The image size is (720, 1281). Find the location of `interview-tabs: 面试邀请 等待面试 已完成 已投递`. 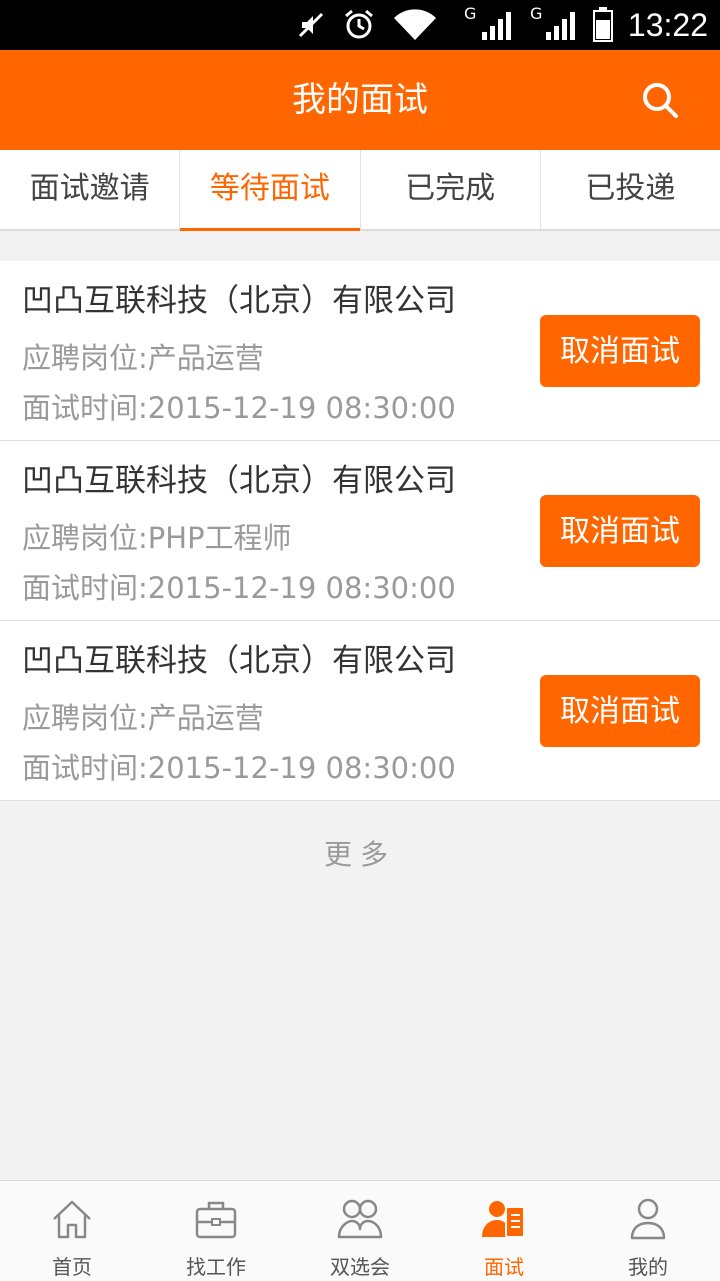

interview-tabs: 面试邀请 等待面试 已完成 已投递 is located at coordinates (360, 190).